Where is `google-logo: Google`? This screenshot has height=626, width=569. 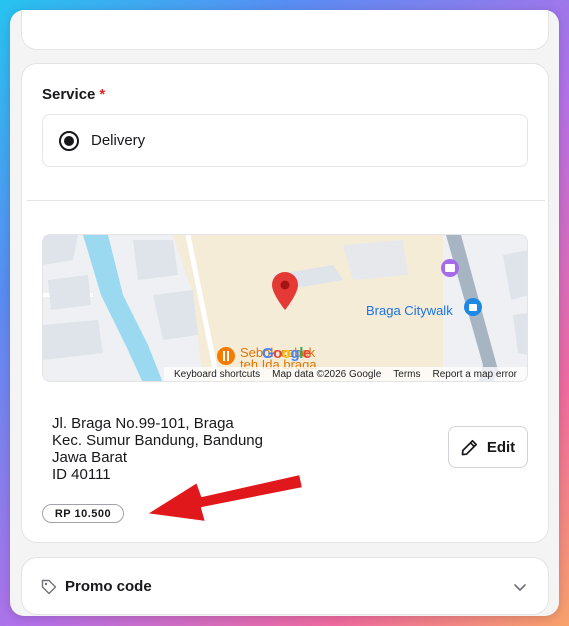 google-logo: Google is located at coordinates (286, 353).